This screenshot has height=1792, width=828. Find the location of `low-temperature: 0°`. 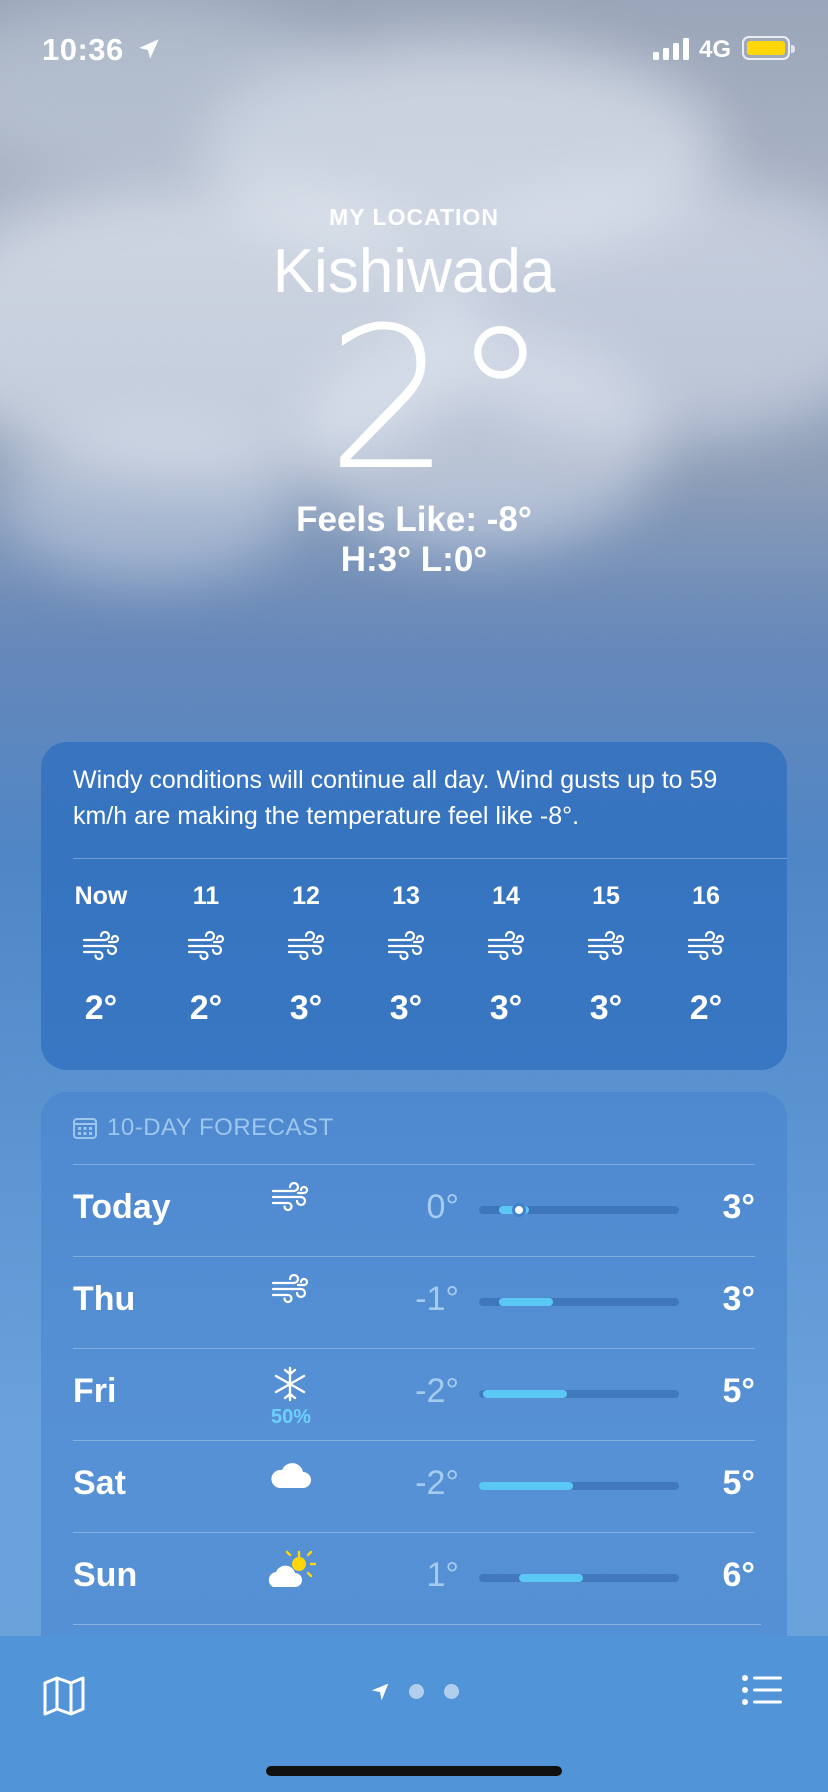

low-temperature: 0° is located at coordinates (442, 1207).